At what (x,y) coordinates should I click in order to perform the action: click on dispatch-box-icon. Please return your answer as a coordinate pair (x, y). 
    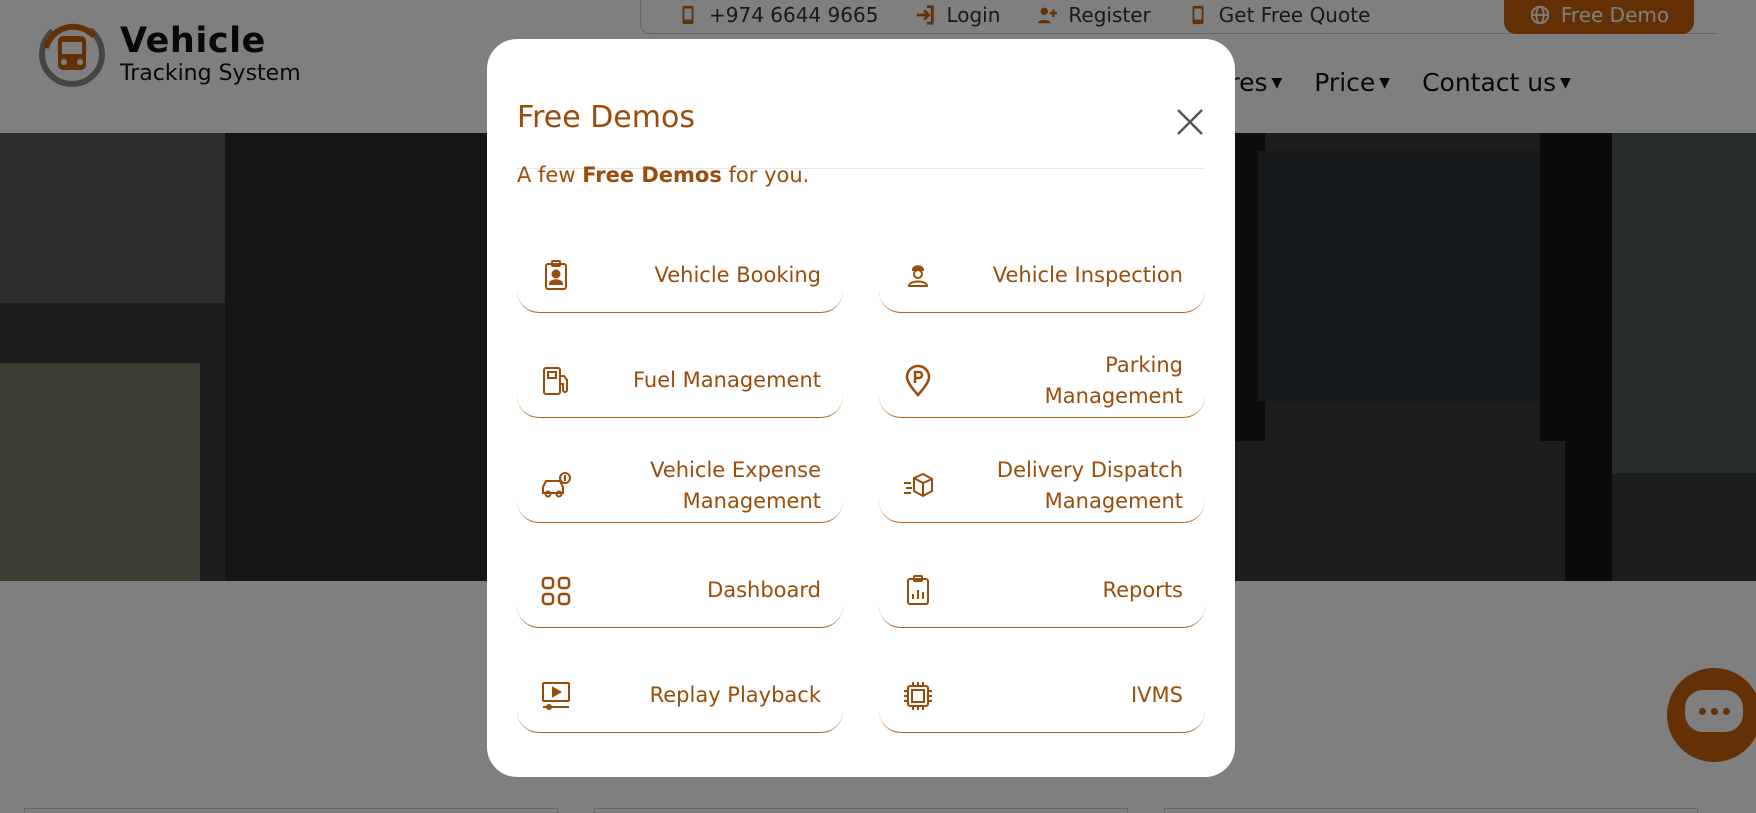
    Looking at the image, I should click on (918, 486).